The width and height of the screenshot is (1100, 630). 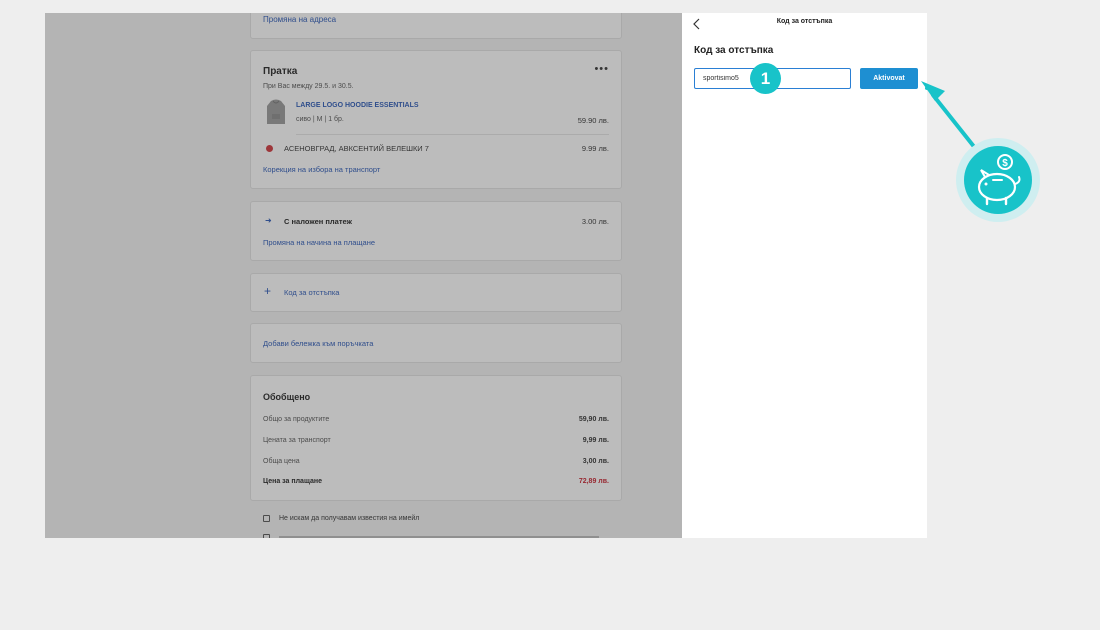 I want to click on step-badge: 1, so click(x=765, y=78).